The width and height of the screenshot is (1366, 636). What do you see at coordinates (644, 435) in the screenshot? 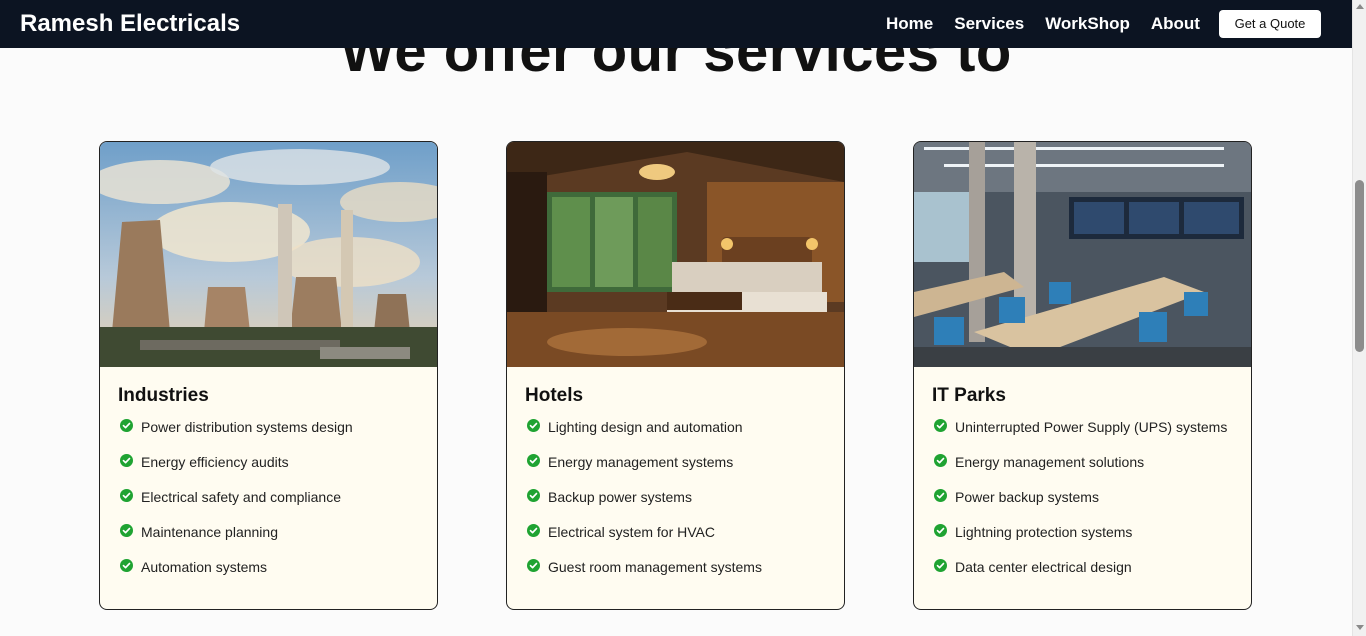
I see `list-item: Lighting design and automation` at bounding box center [644, 435].